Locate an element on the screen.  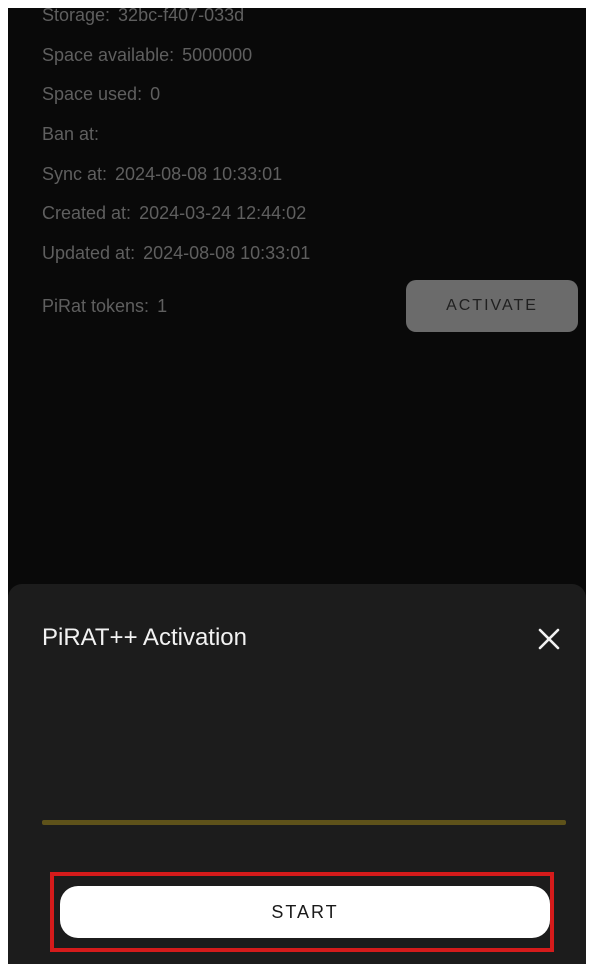
info-label: Space available: is located at coordinates (108, 54).